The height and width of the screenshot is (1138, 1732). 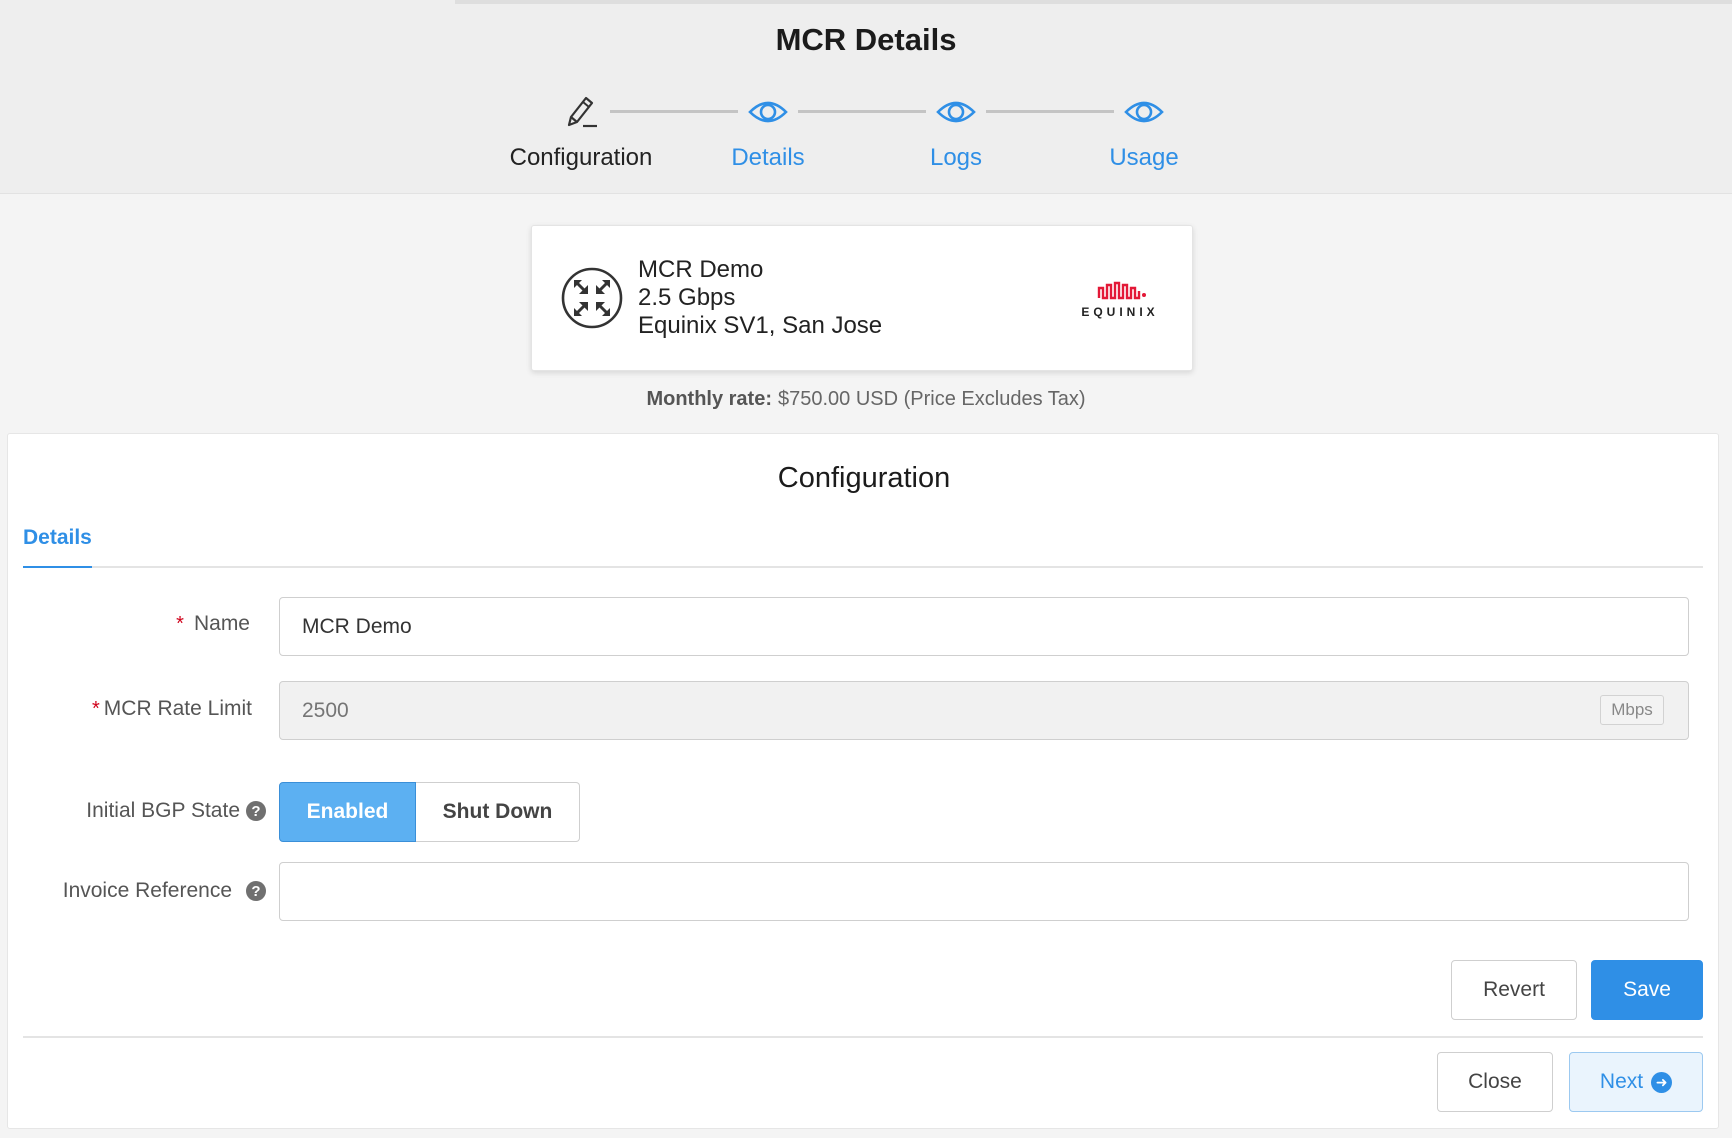 I want to click on header-top-border, so click(x=1093, y=2).